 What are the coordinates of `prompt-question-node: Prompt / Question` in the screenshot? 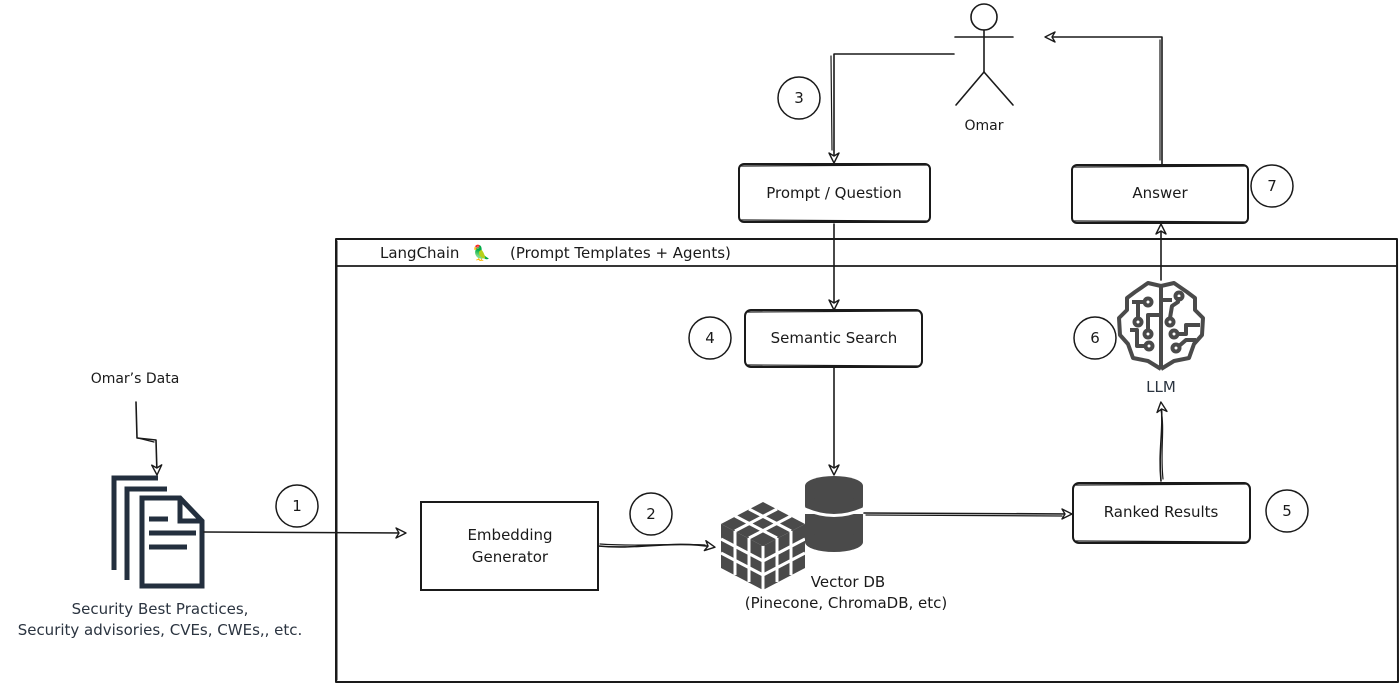 It's located at (834, 193).